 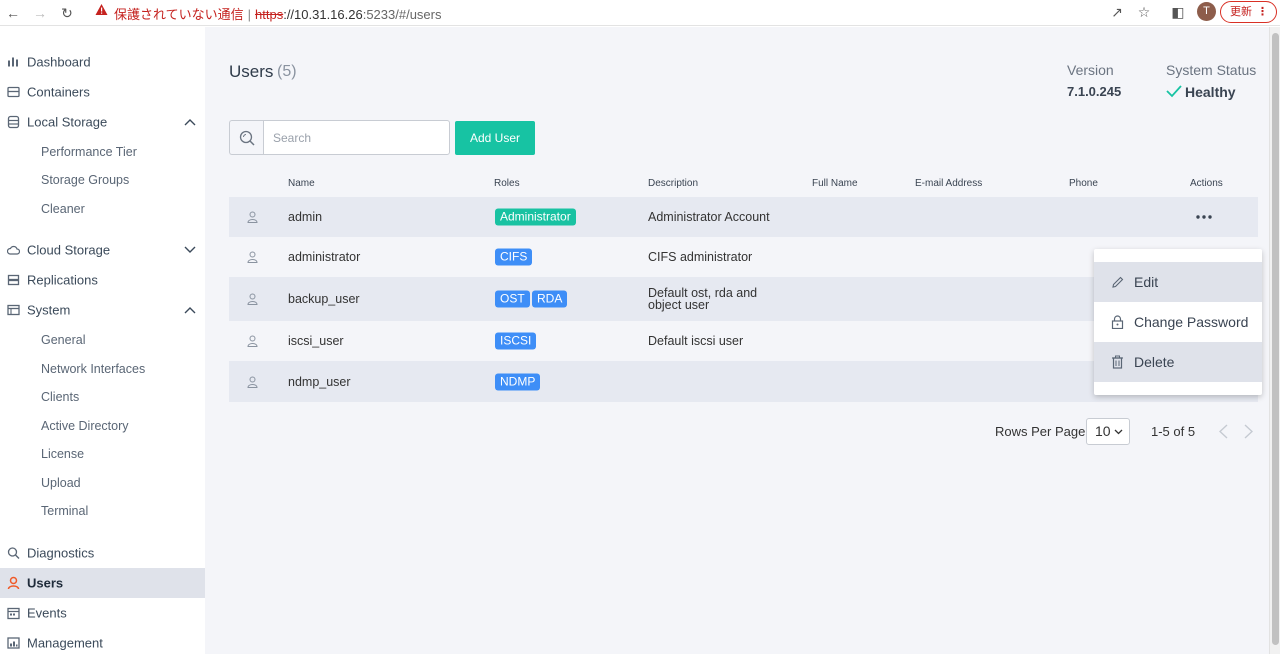 What do you see at coordinates (13, 250) in the screenshot?
I see `cloud-icon` at bounding box center [13, 250].